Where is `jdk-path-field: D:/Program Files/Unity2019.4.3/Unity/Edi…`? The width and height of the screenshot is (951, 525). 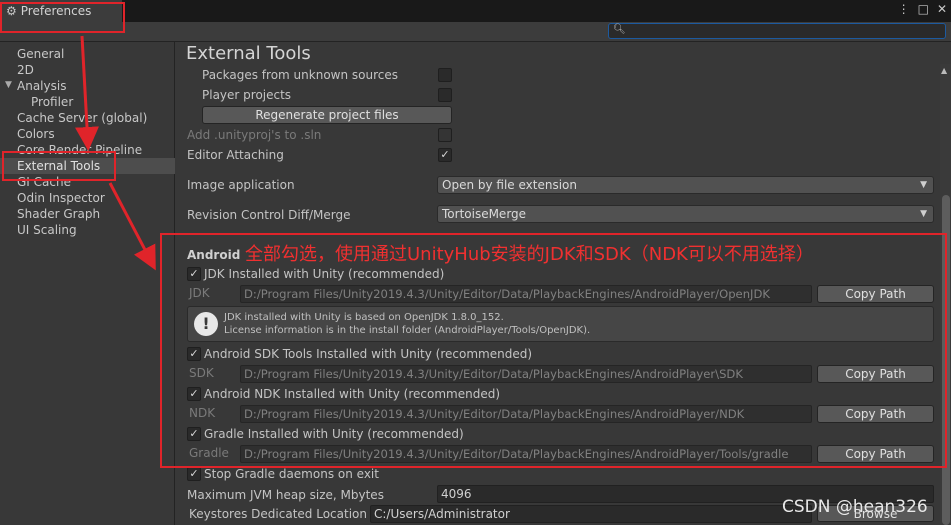
jdk-path-field: D:/Program Files/Unity2019.4.3/Unity/Edi… is located at coordinates (526, 294).